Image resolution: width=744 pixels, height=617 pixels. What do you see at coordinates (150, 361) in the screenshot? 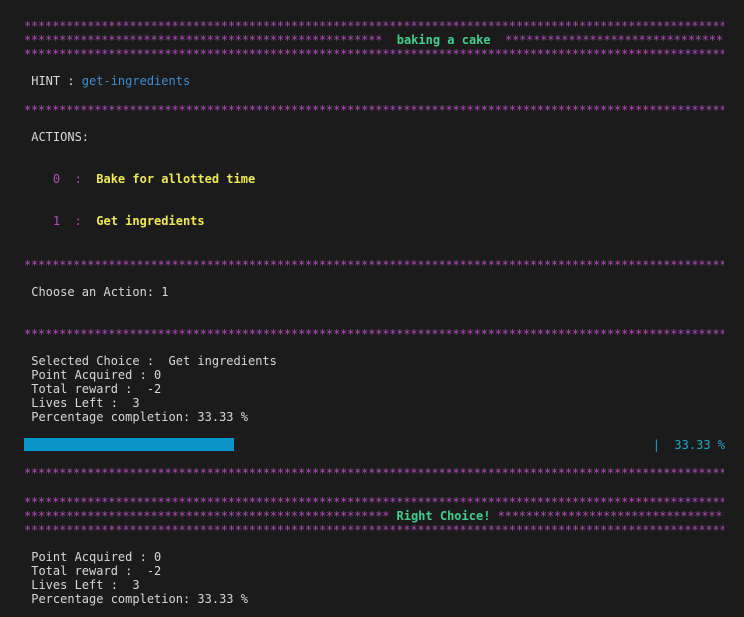
I see `selected-choice: Selected Choice : Get ingredients` at bounding box center [150, 361].